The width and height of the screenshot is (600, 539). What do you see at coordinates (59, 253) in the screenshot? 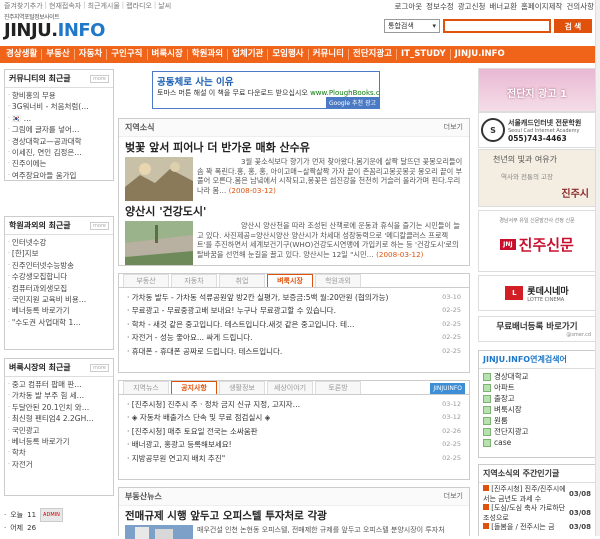
I see `list-item: · [한]지보` at bounding box center [59, 253].